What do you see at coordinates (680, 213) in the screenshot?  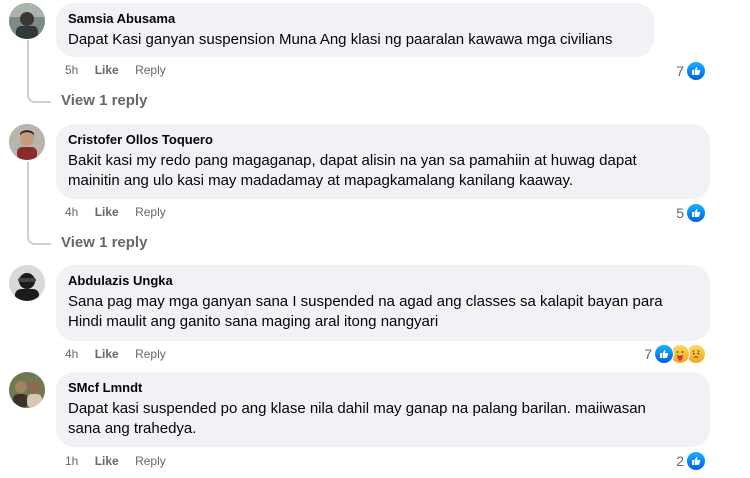 I see `reaction-count: 5` at bounding box center [680, 213].